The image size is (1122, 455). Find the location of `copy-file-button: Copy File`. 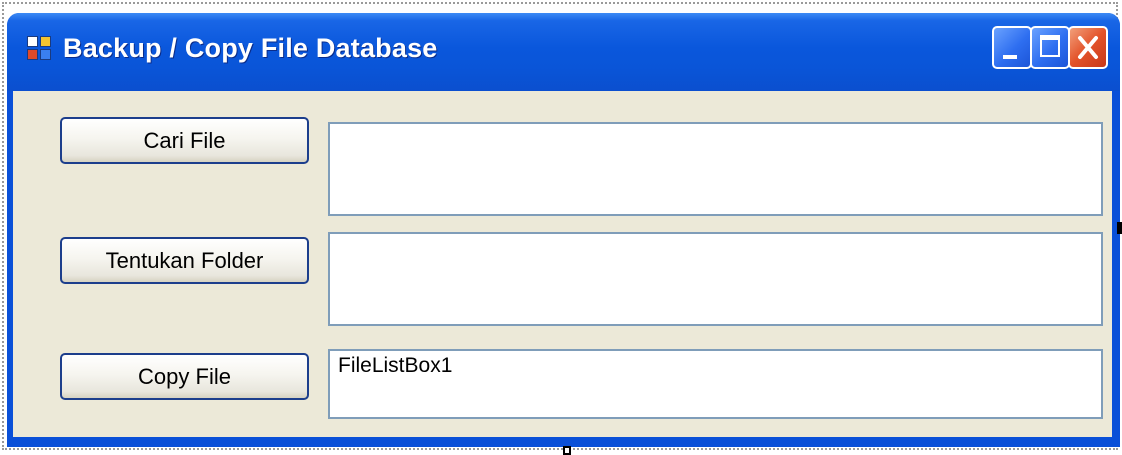

copy-file-button: Copy File is located at coordinates (184, 376).